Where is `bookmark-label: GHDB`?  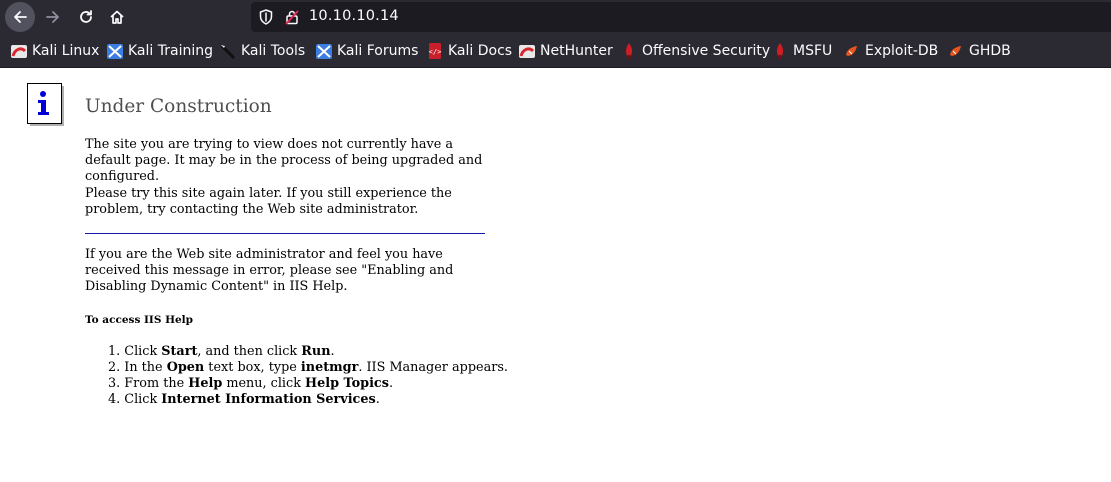
bookmark-label: GHDB is located at coordinates (990, 51).